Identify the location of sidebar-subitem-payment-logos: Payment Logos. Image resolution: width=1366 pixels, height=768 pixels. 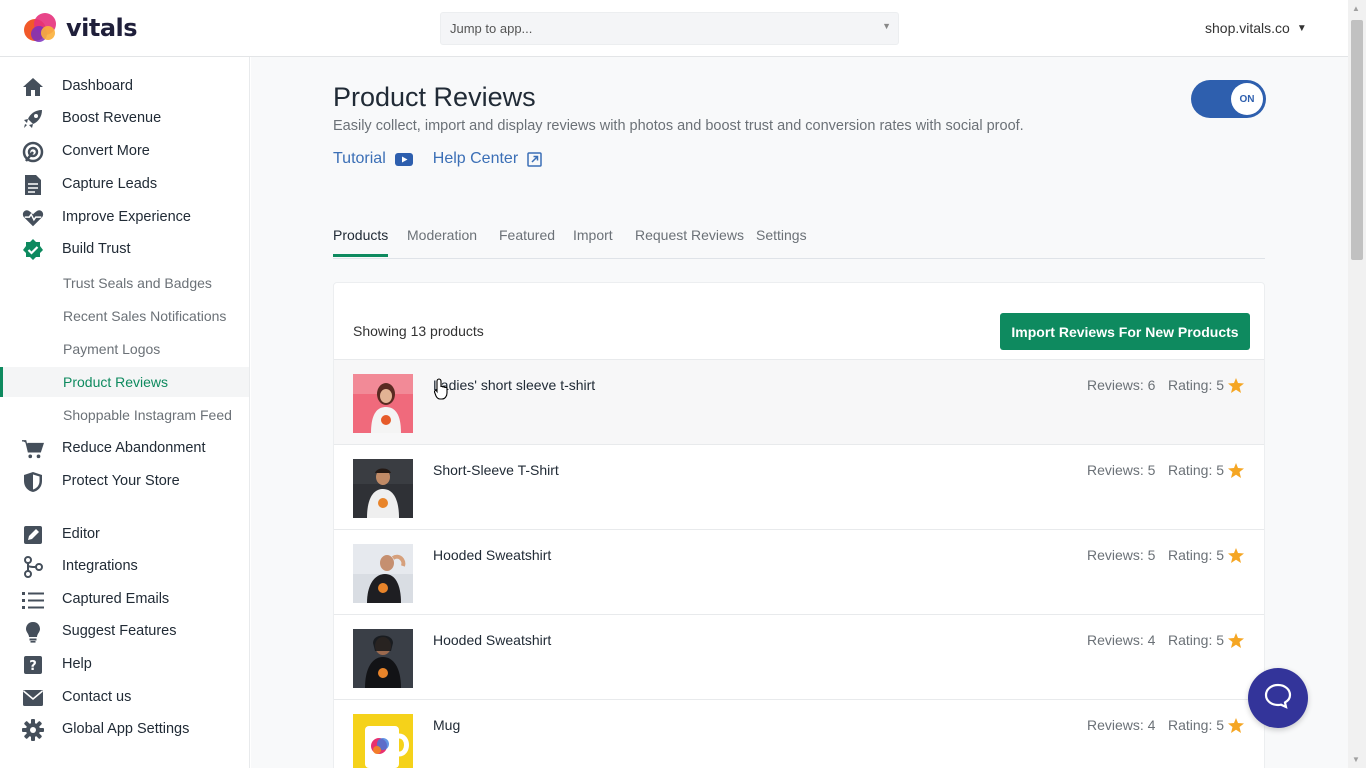
(124, 349).